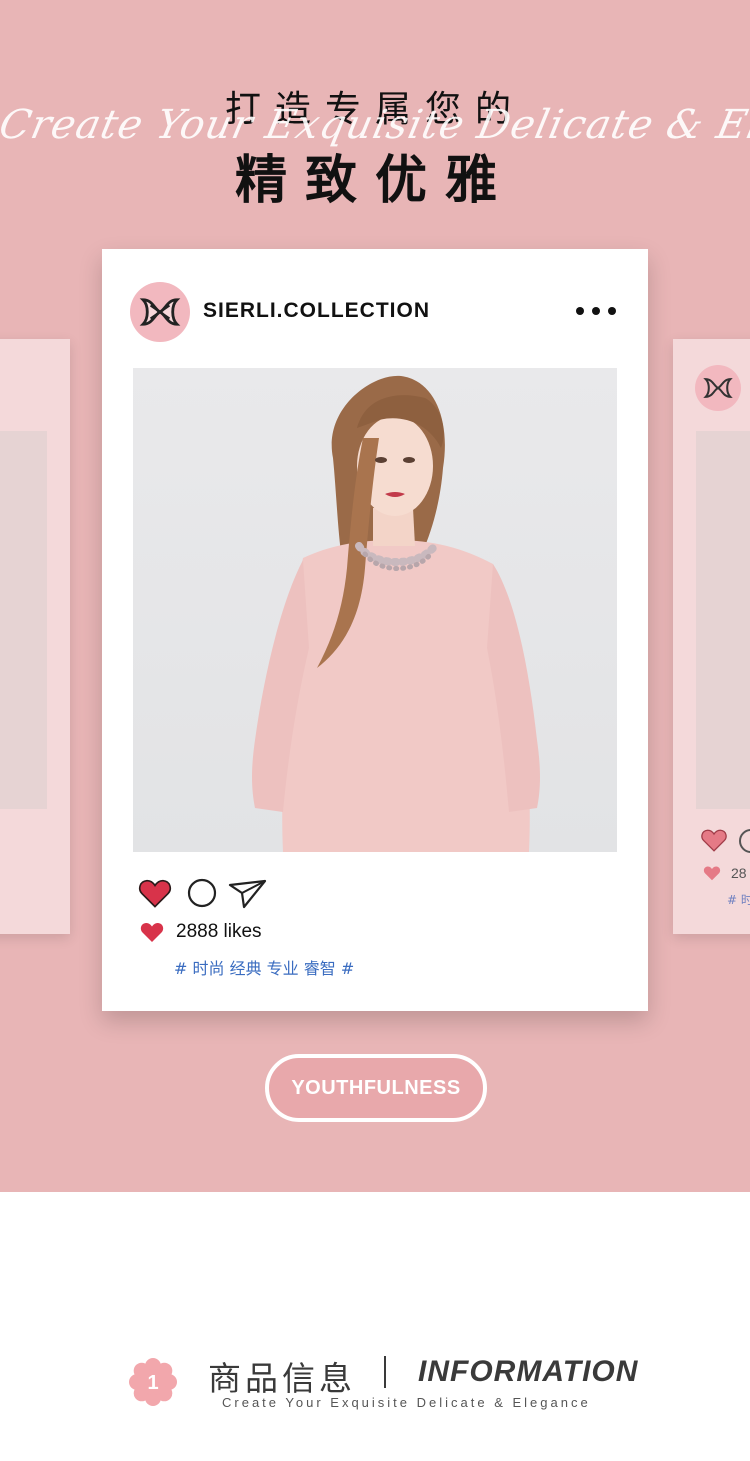 The width and height of the screenshot is (750, 1461). Describe the element at coordinates (248, 893) in the screenshot. I see `share-icon` at that location.